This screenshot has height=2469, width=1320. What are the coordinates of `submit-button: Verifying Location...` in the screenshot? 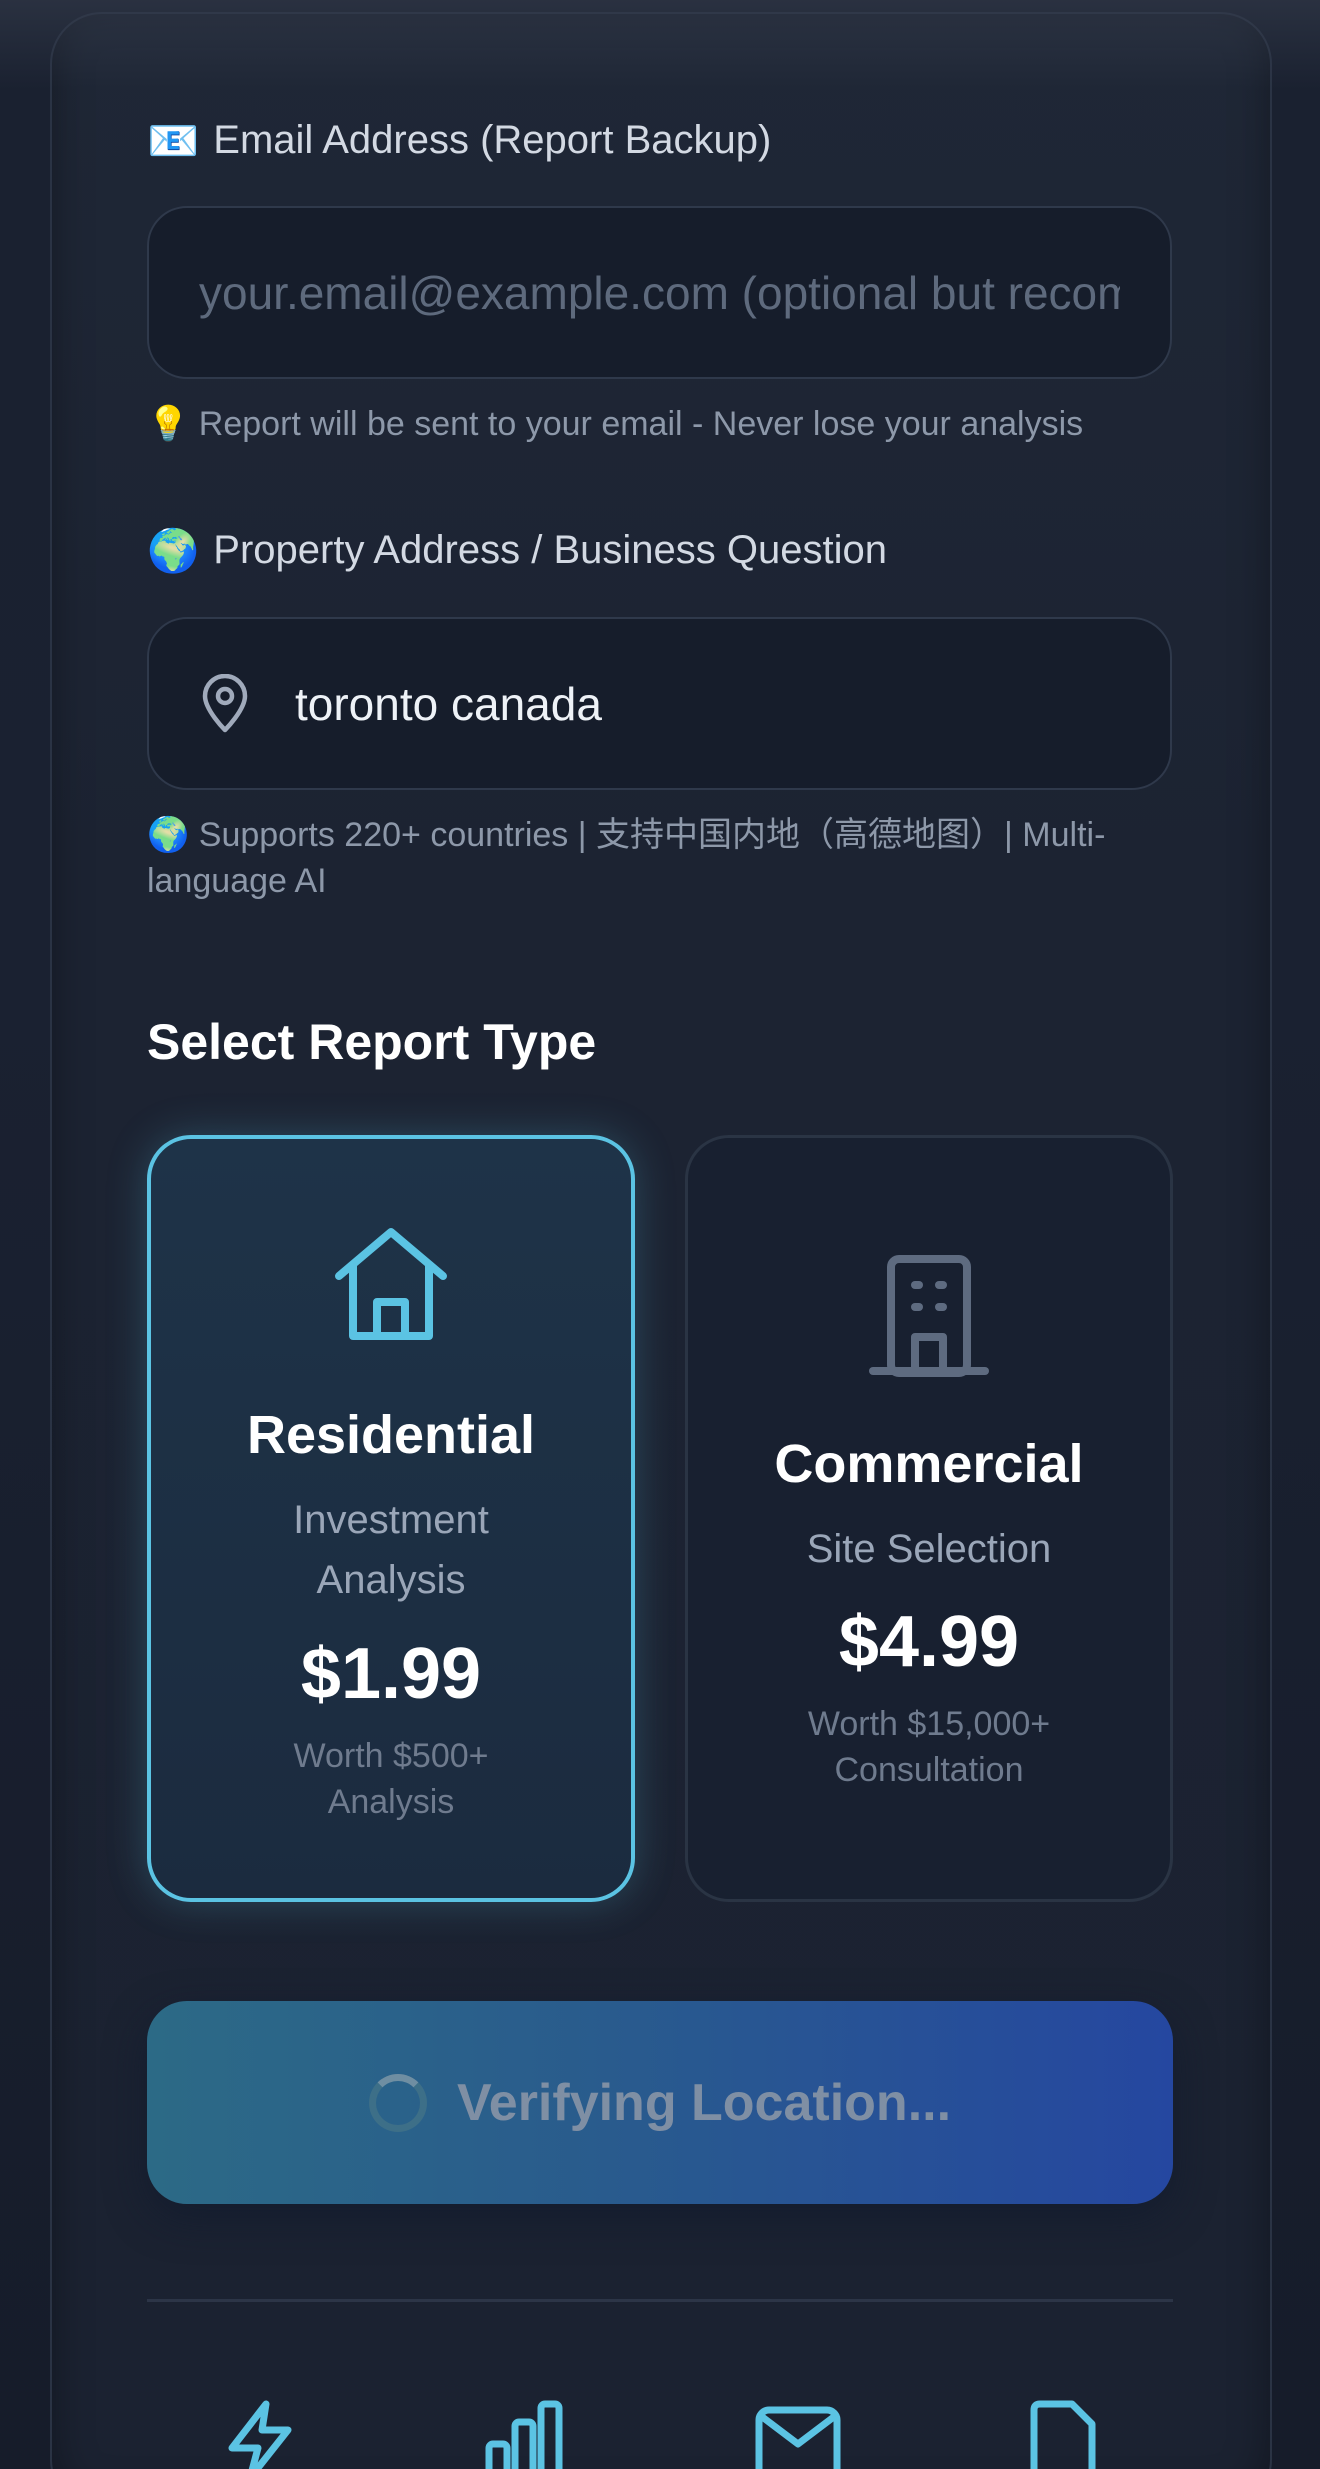 It's located at (660, 2102).